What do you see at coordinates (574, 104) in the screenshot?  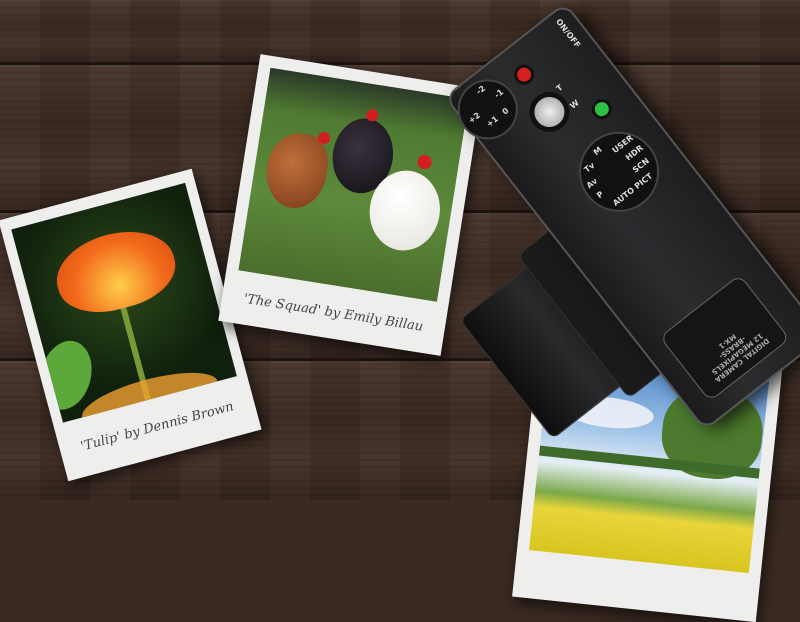 I see `zoom-wide-label: W` at bounding box center [574, 104].